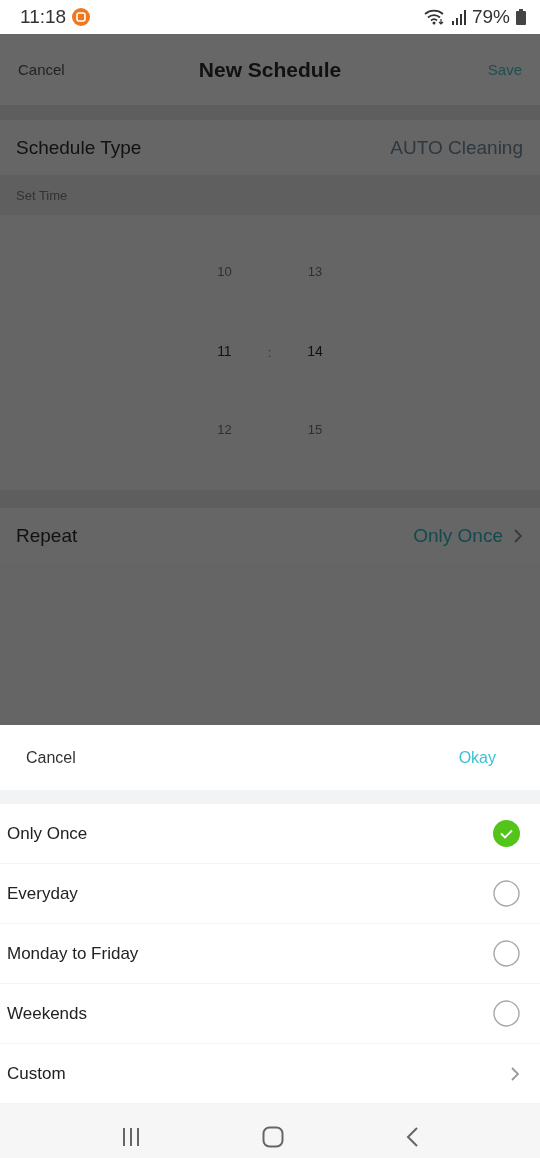 This screenshot has width=540, height=1158. I want to click on okay-button: Okay, so click(477, 757).